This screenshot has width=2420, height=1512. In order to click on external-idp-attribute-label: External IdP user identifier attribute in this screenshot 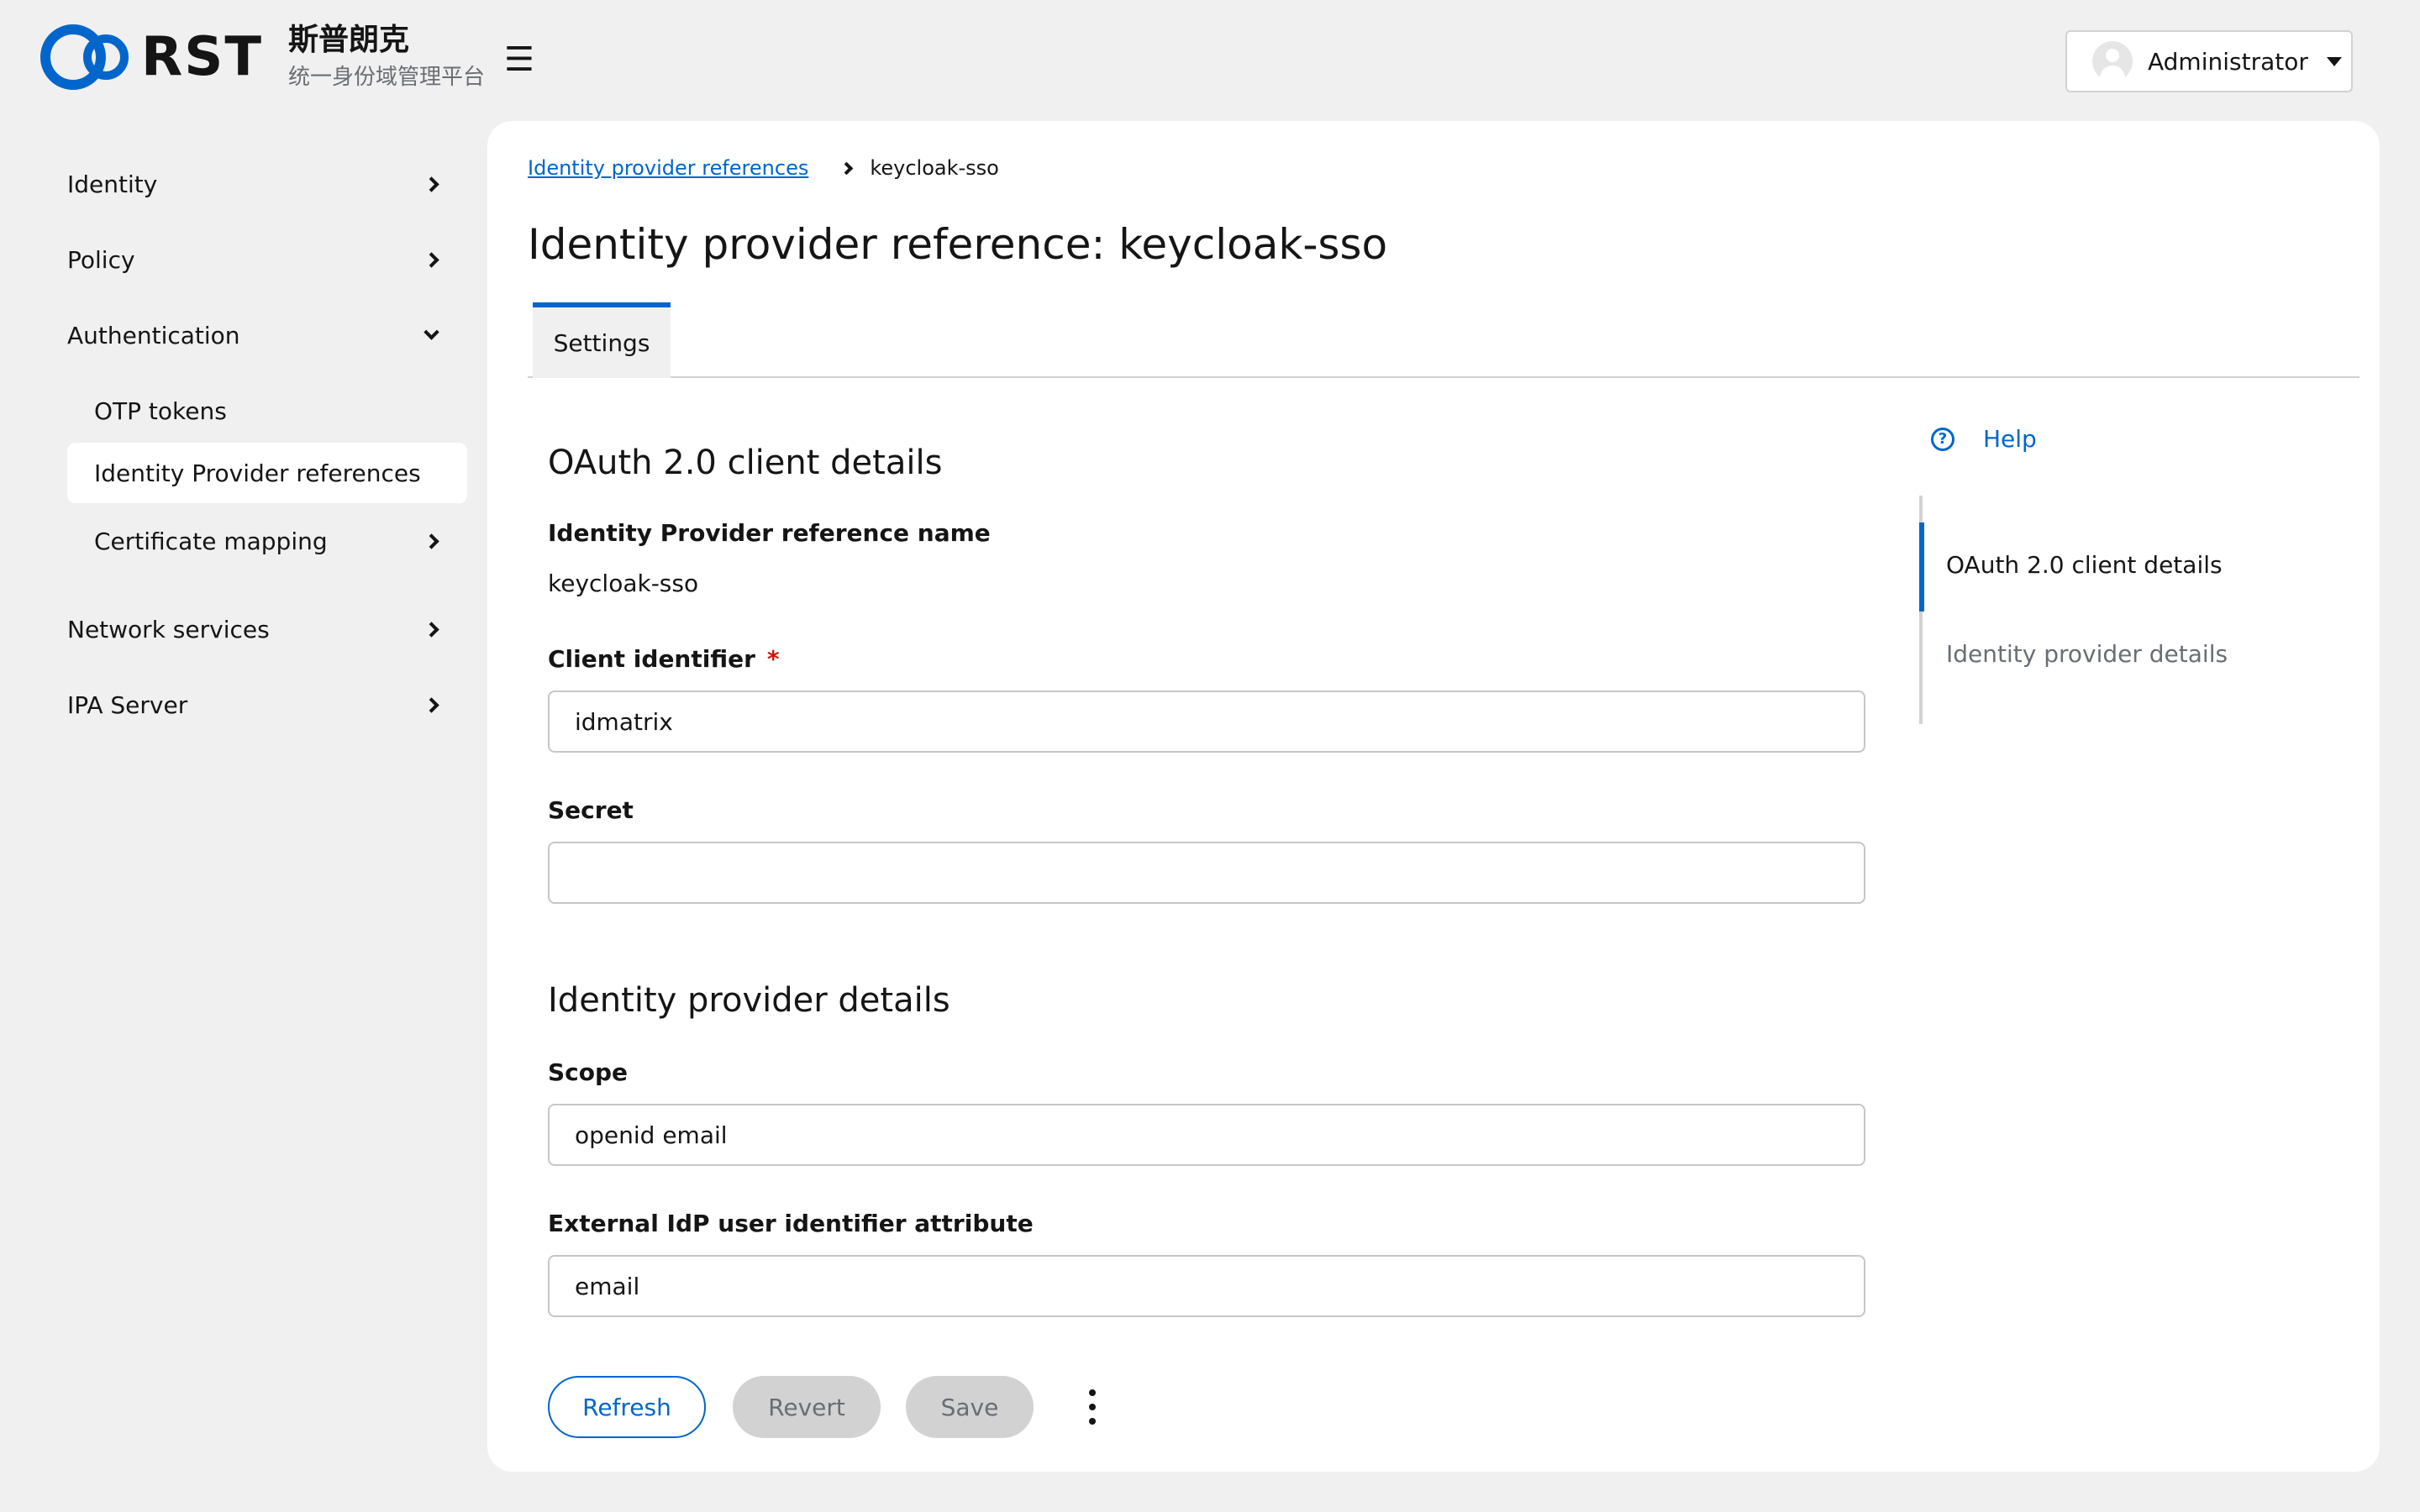, I will do `click(791, 1223)`.